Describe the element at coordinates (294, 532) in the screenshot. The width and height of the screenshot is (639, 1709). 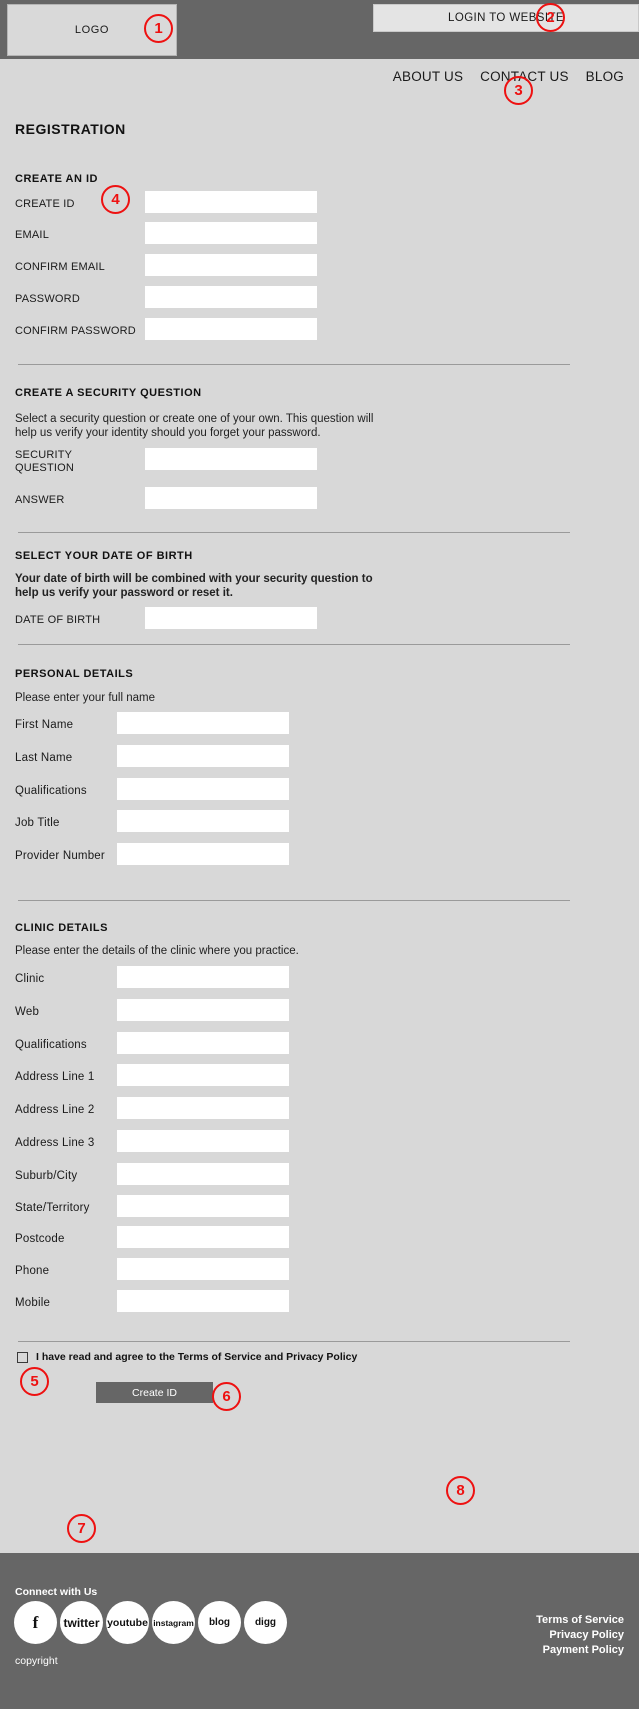
I see `divider-after-security-question` at that location.